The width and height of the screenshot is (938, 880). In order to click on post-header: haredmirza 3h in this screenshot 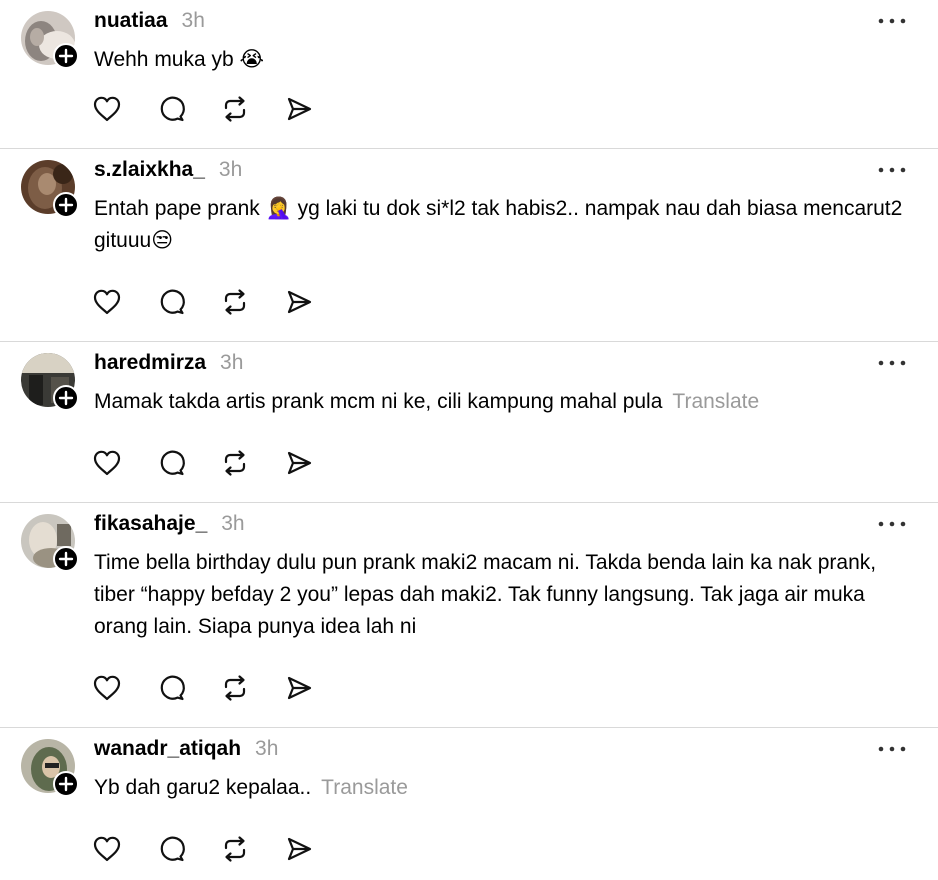, I will do `click(168, 365)`.